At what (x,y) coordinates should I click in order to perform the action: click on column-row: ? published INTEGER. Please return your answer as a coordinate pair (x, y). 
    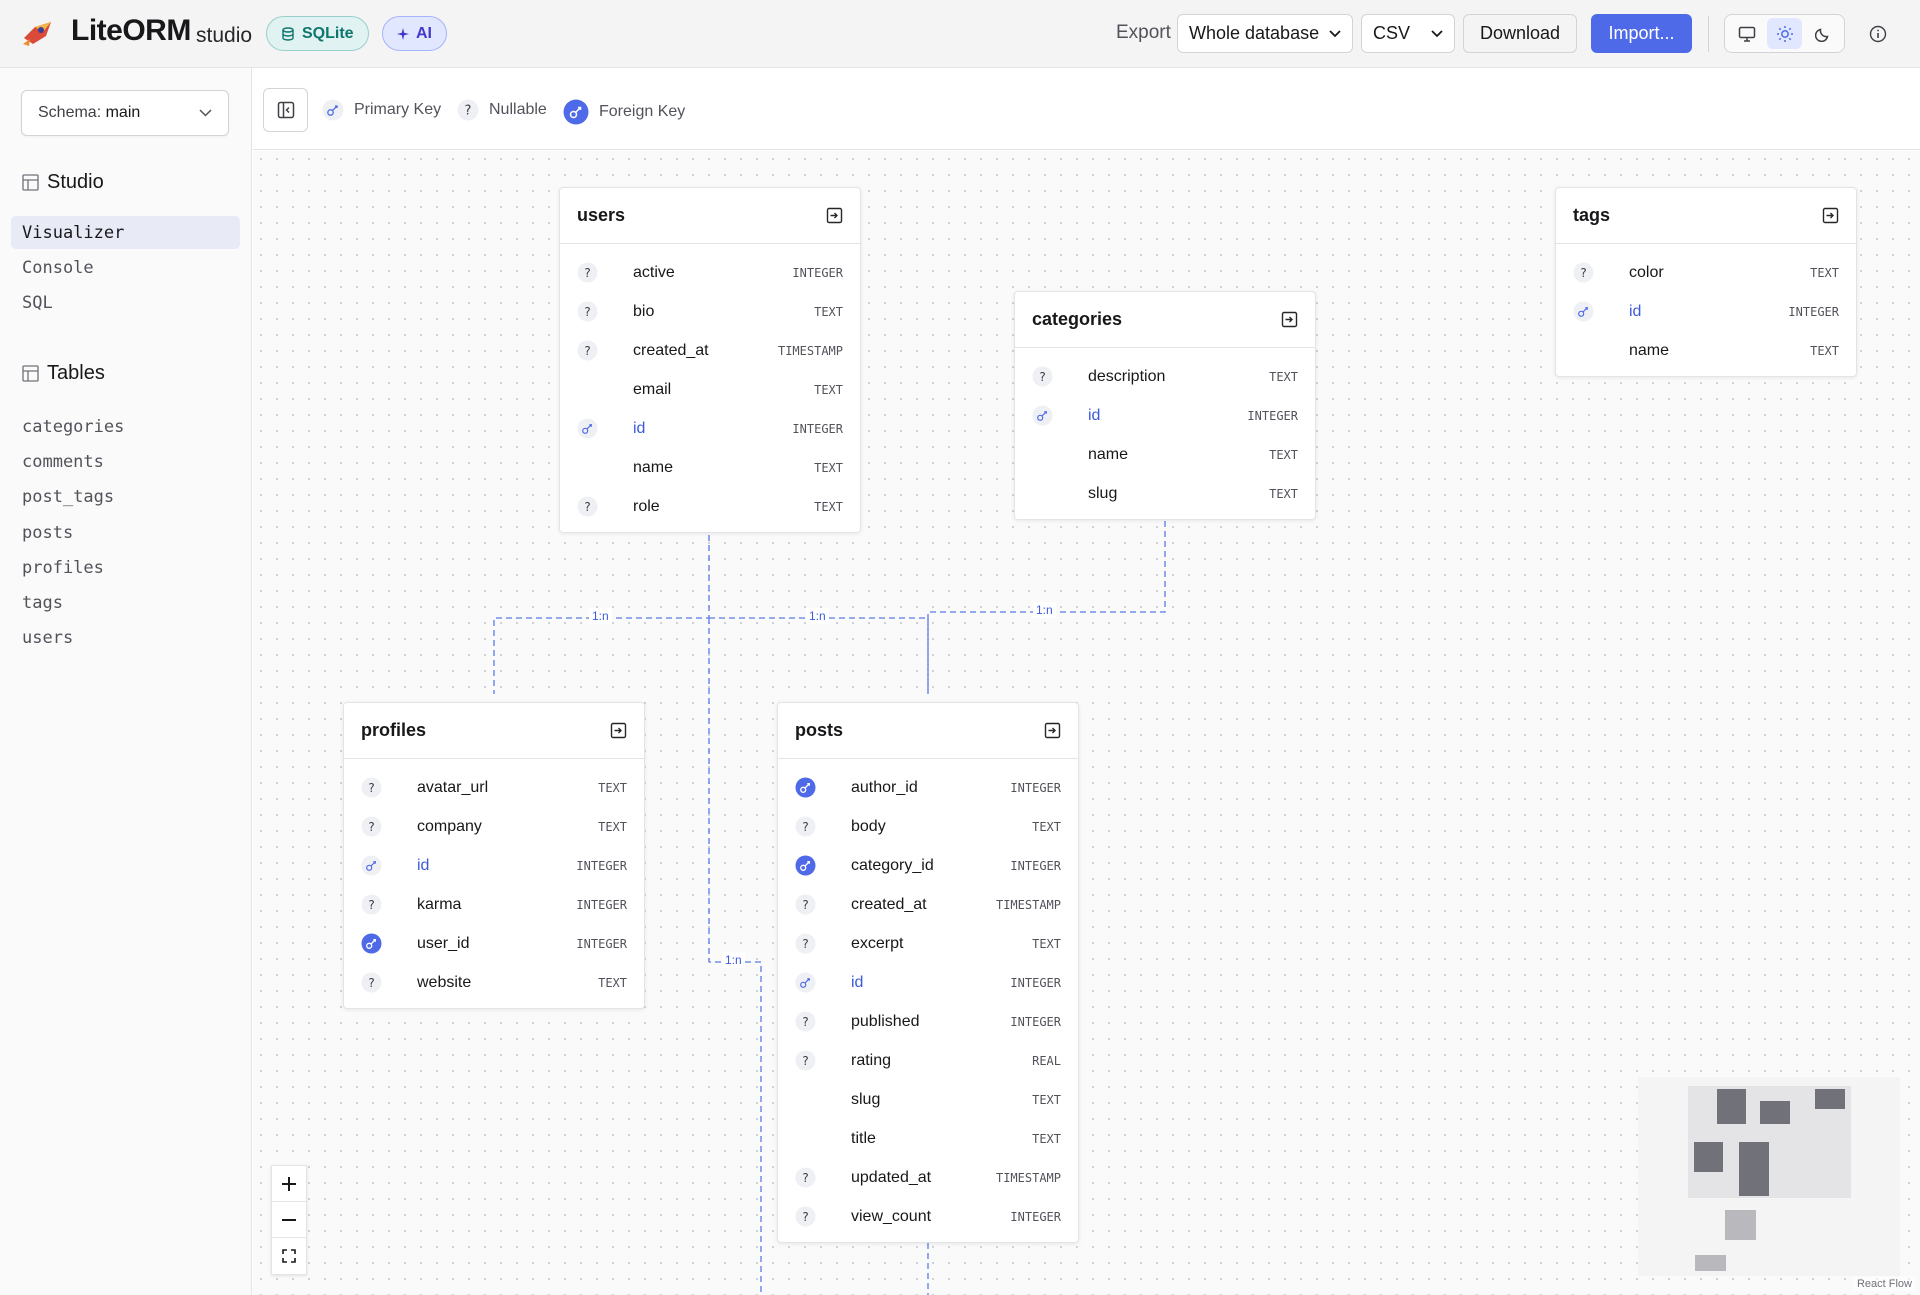
    Looking at the image, I should click on (928, 1021).